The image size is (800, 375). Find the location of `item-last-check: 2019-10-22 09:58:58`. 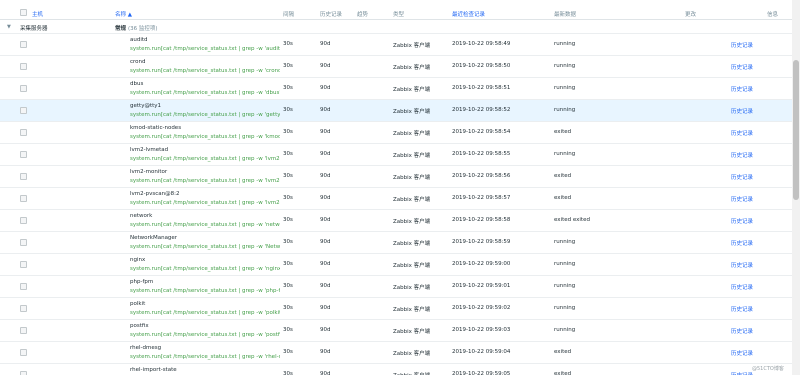

item-last-check: 2019-10-22 09:58:58 is located at coordinates (481, 220).